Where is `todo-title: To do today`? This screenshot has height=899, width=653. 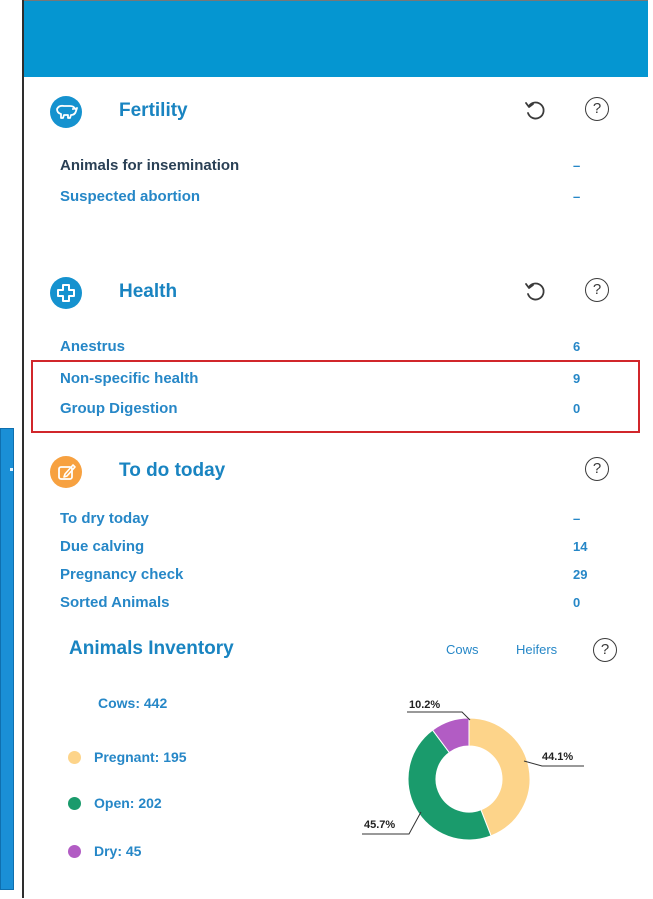 todo-title: To do today is located at coordinates (172, 470).